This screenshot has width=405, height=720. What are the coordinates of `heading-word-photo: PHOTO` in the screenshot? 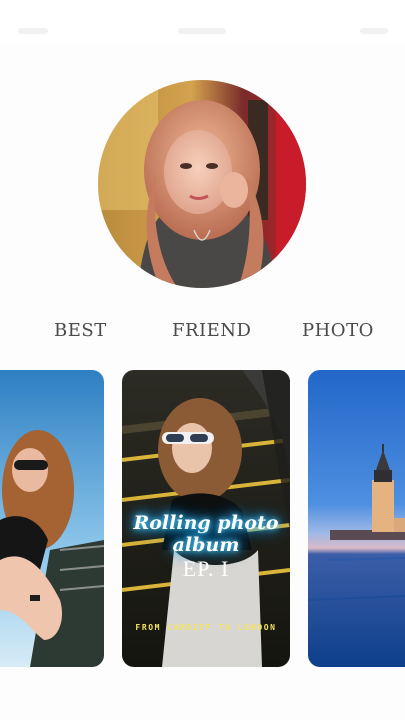 It's located at (338, 330).